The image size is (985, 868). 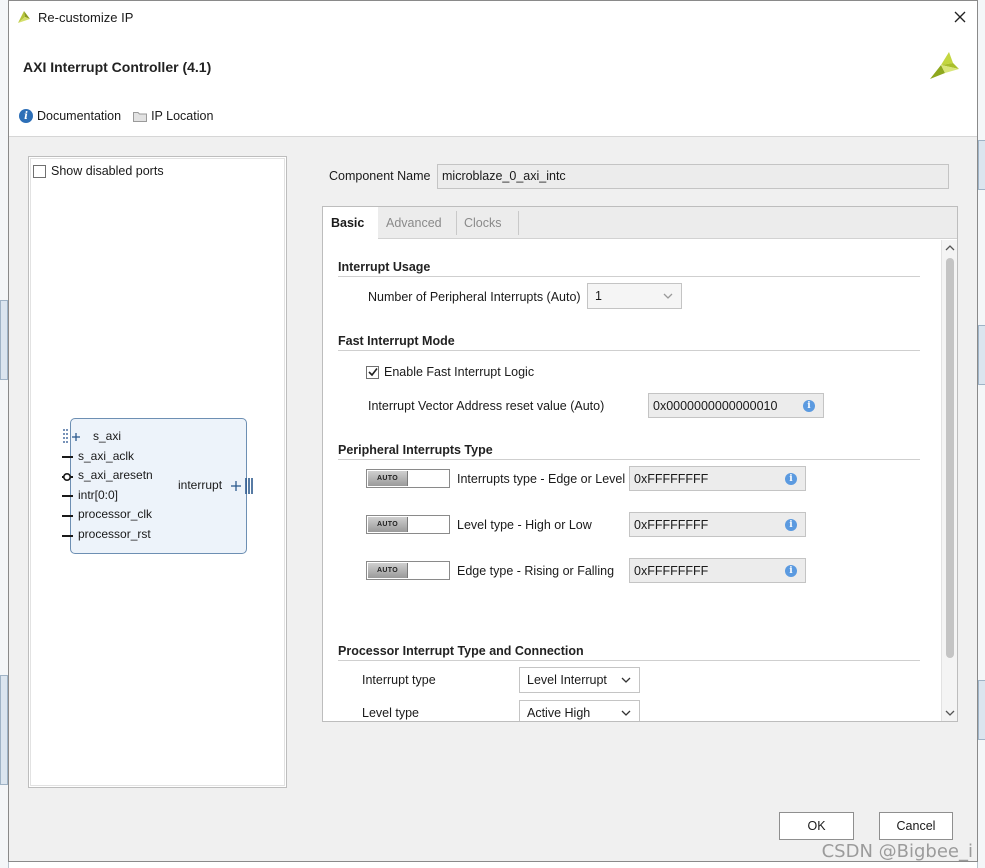 I want to click on content-scrollbar, so click(x=949, y=480).